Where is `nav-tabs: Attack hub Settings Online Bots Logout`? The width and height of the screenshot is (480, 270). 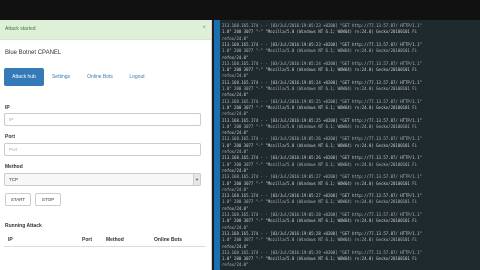
nav-tabs: Attack hub Settings Online Bots Logout is located at coordinates (107, 77).